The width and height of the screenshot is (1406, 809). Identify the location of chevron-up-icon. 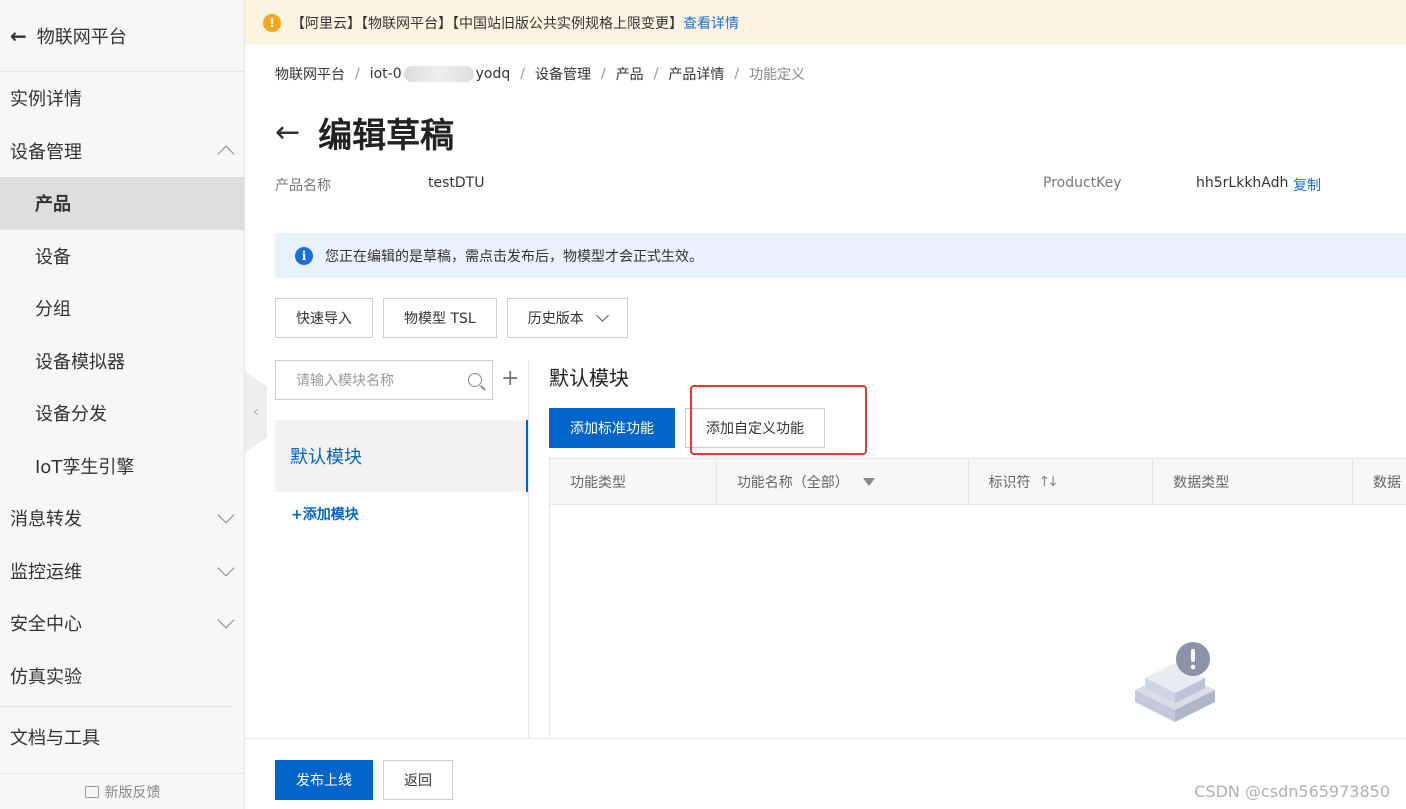
(226, 154).